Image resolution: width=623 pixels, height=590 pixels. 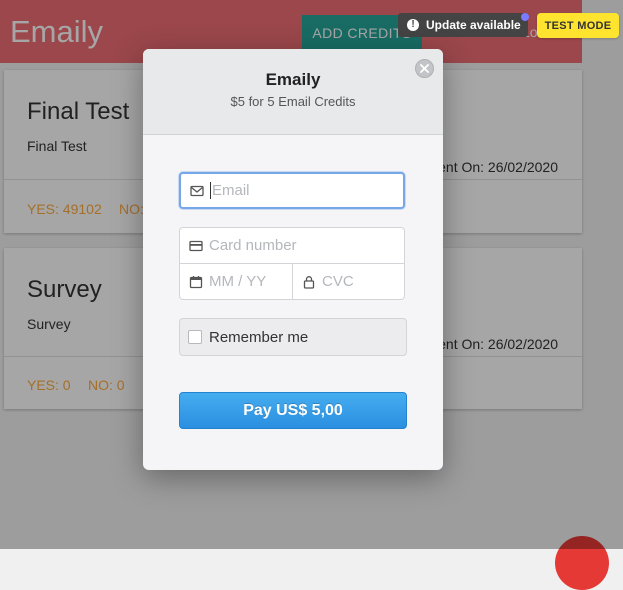 I want to click on modal-subtitle: $5 for 5 Email Credits, so click(x=293, y=101).